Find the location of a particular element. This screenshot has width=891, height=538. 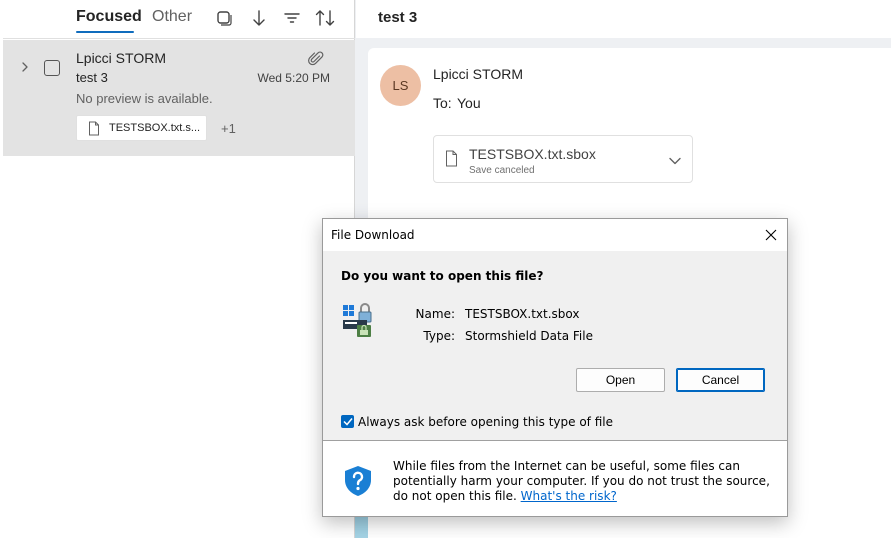

message-subject: test 3 is located at coordinates (92, 77).